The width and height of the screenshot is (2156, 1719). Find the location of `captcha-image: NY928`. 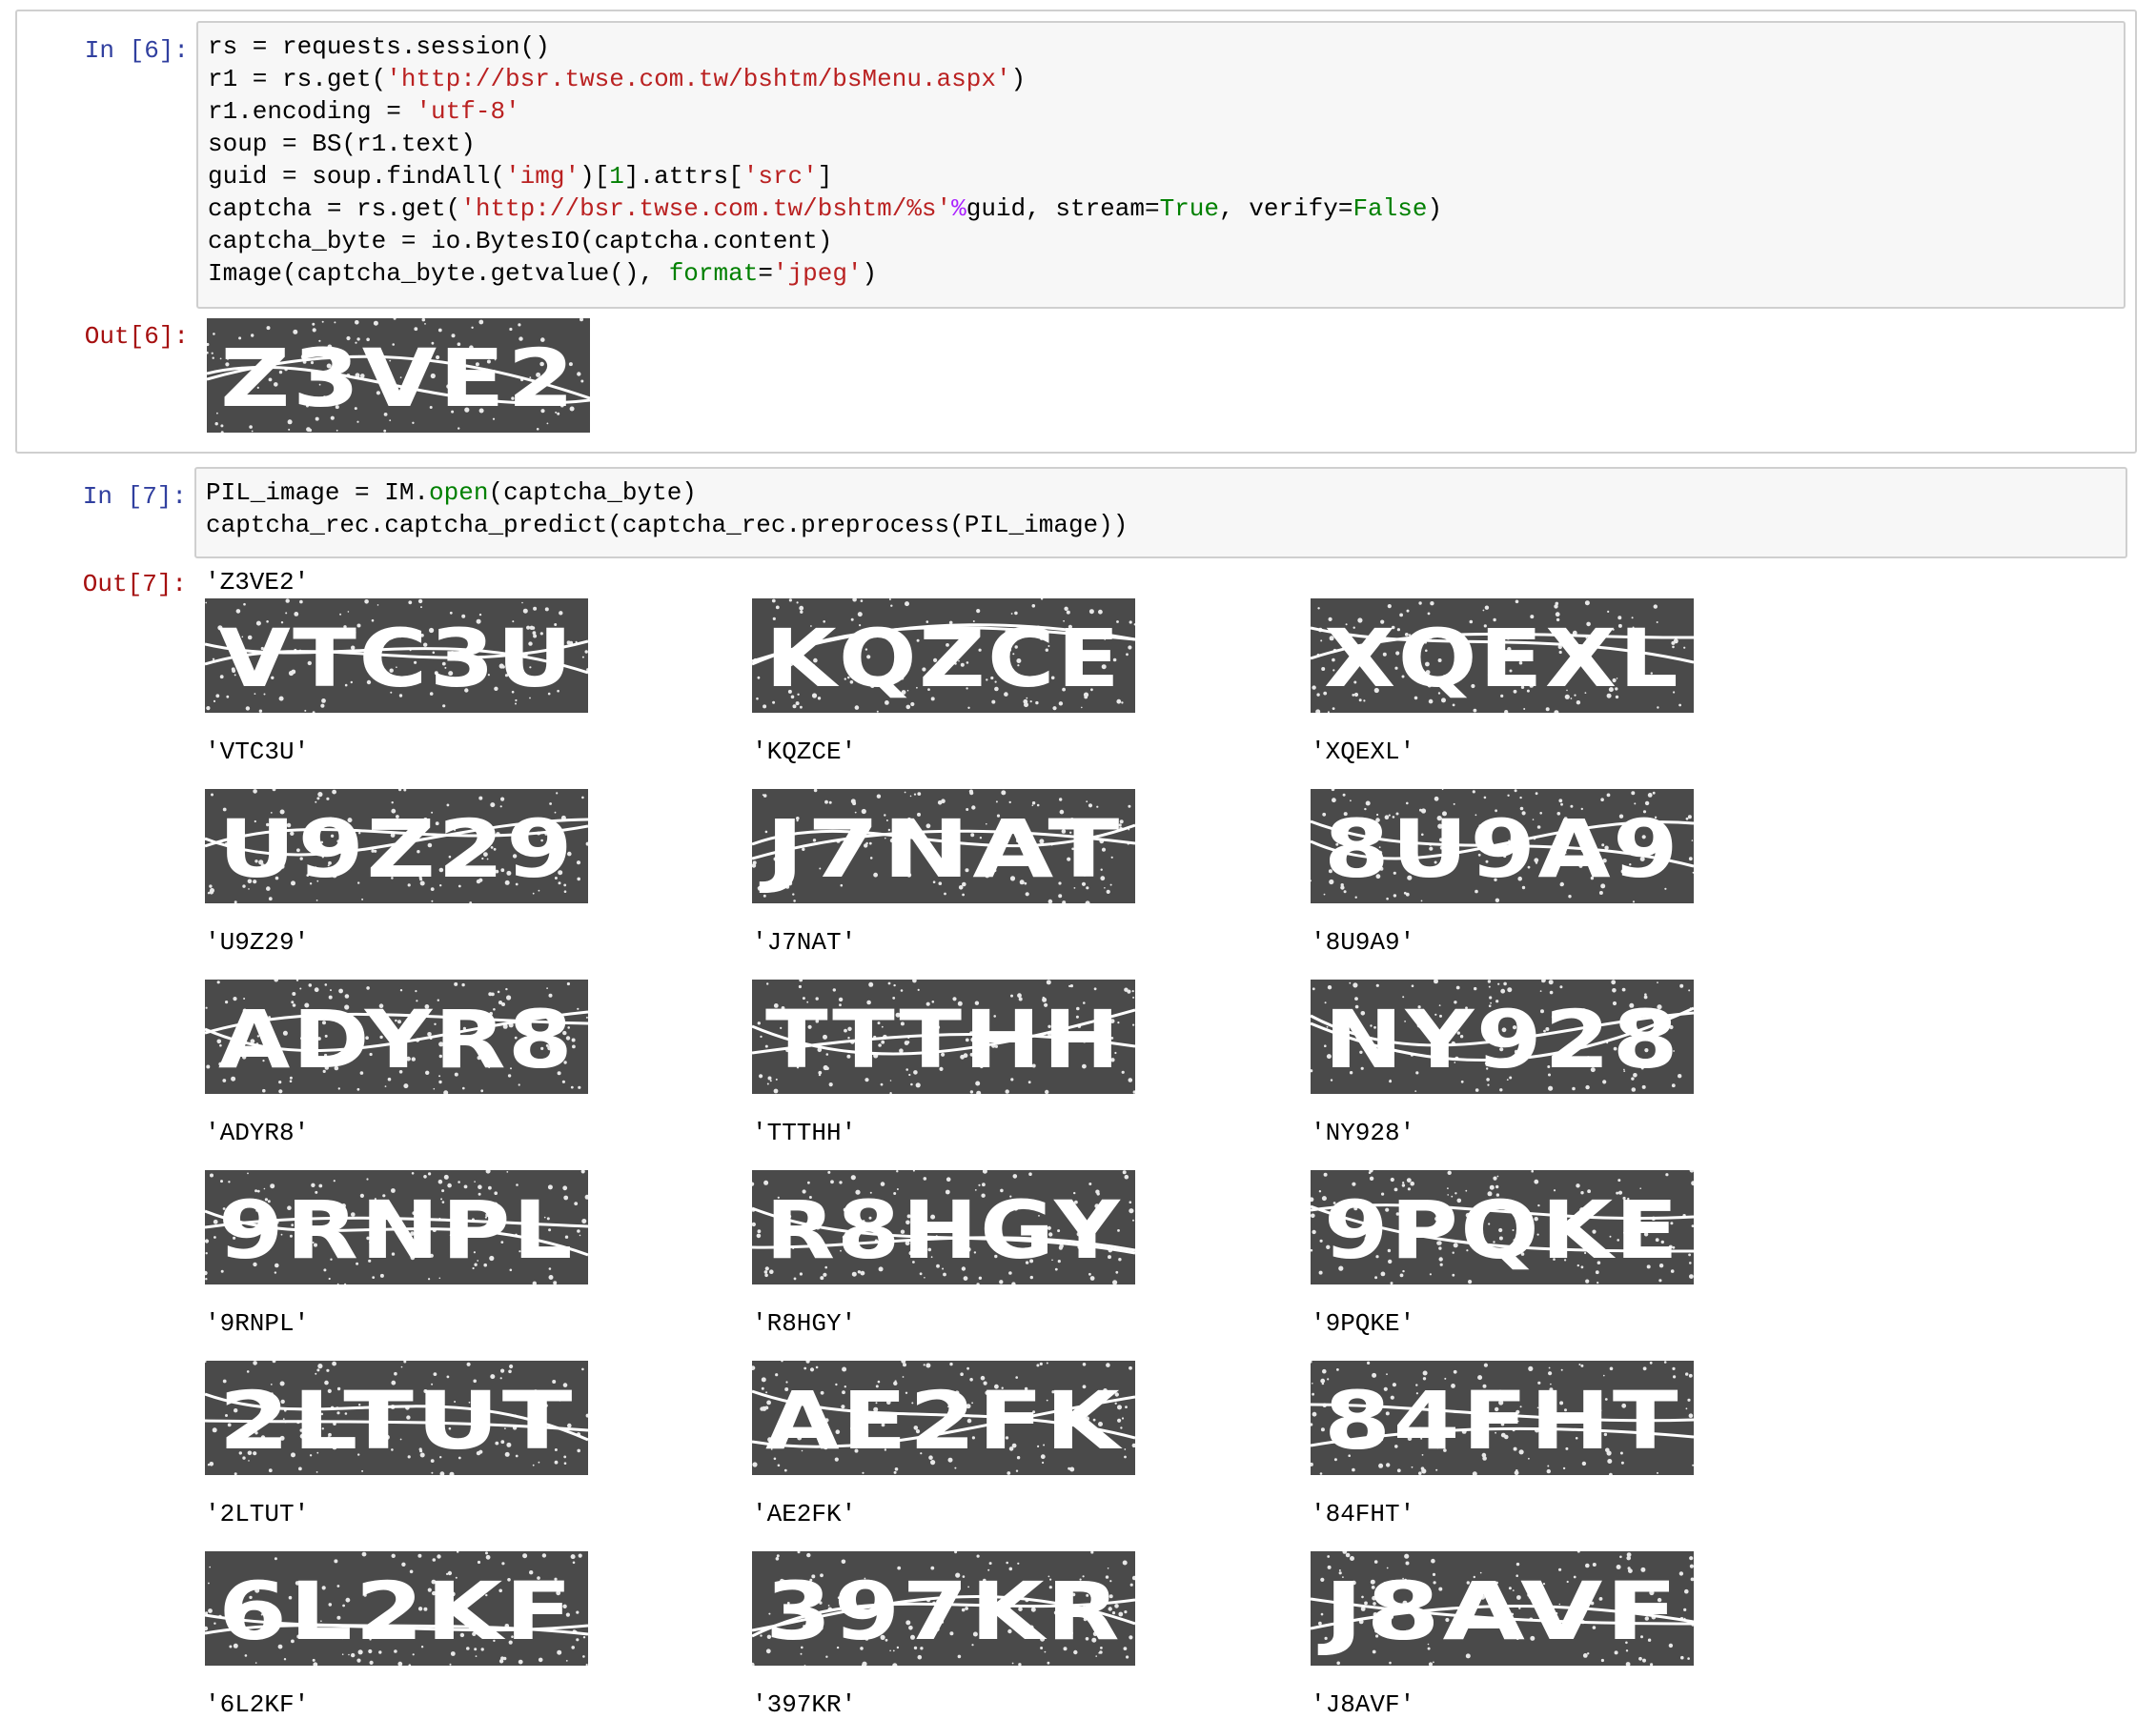

captcha-image: NY928 is located at coordinates (1503, 1037).